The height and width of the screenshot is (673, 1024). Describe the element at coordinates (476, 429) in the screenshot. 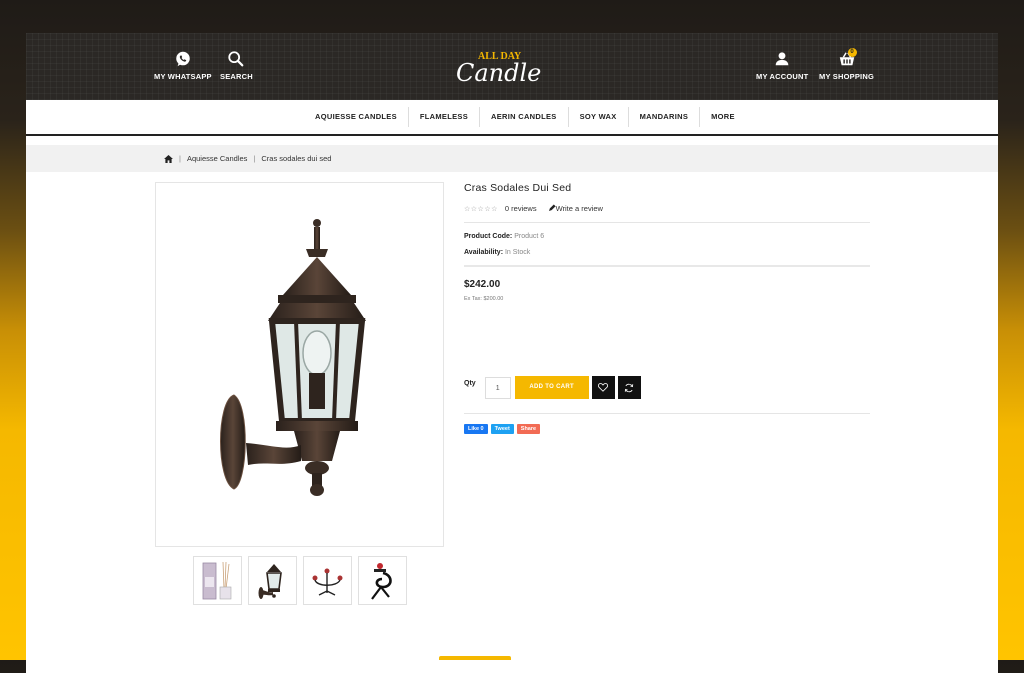

I see `facebook-like-button: Like 0` at that location.